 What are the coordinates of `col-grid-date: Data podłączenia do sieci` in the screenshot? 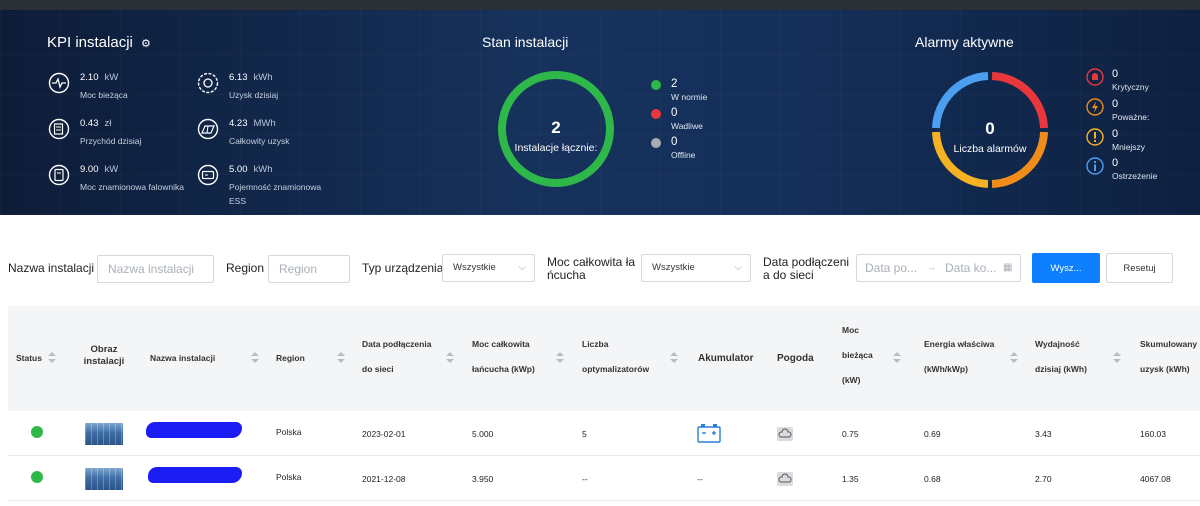 It's located at (396, 357).